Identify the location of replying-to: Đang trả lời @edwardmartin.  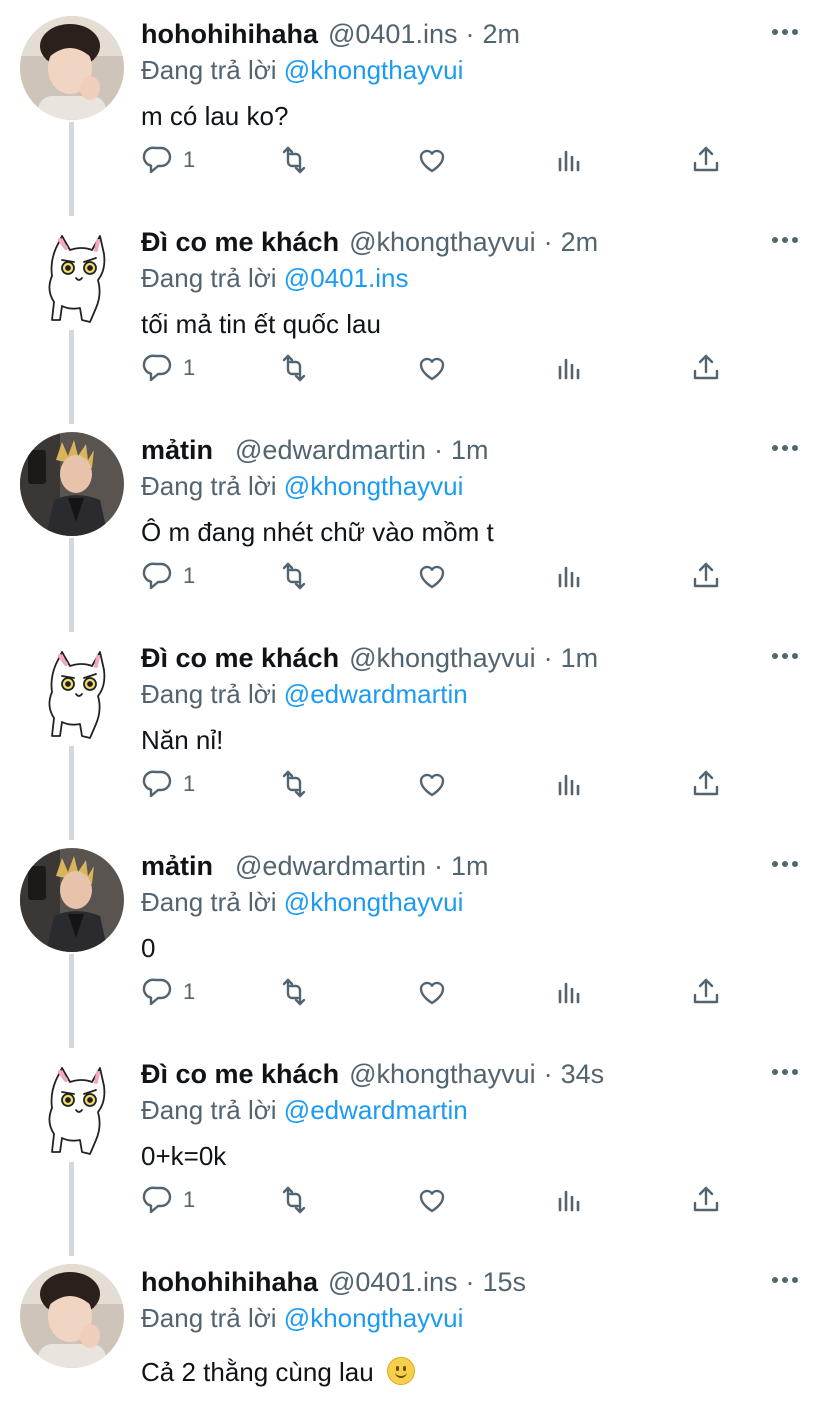
(304, 1110).